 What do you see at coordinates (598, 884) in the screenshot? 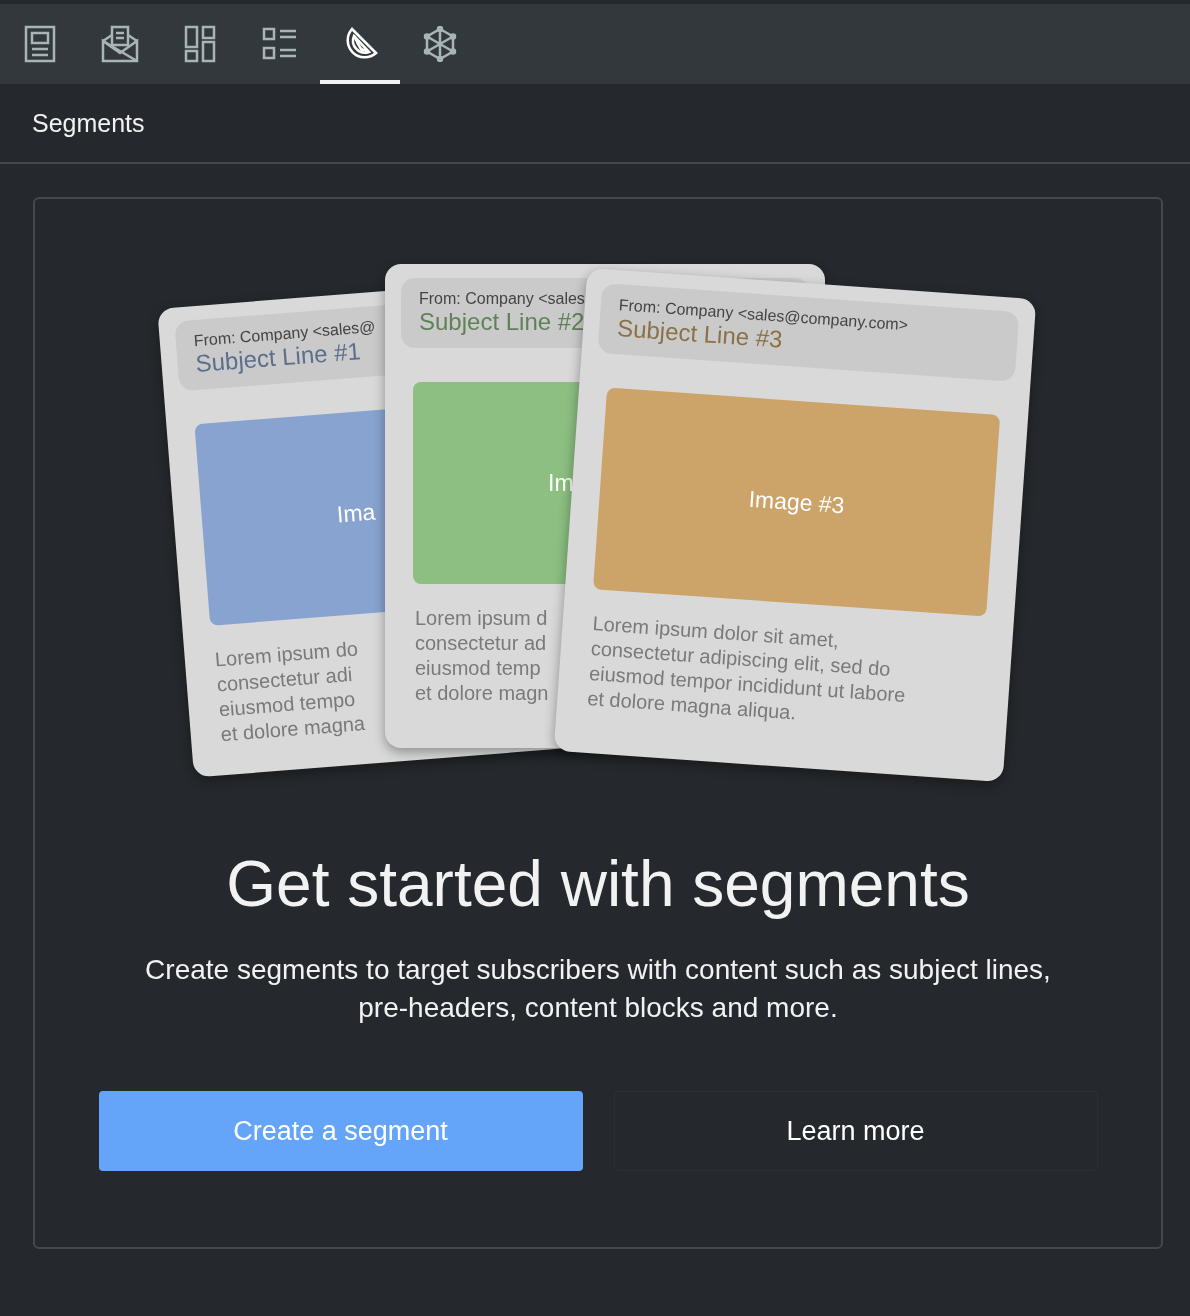
I see `empty-state-heading: Get started with segments` at bounding box center [598, 884].